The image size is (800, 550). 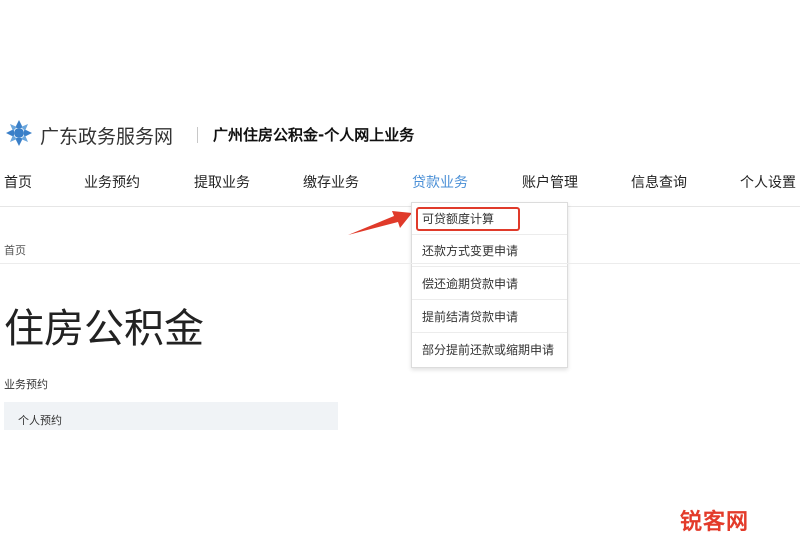 What do you see at coordinates (106, 135) in the screenshot?
I see `site-name: 广东政务服务网` at bounding box center [106, 135].